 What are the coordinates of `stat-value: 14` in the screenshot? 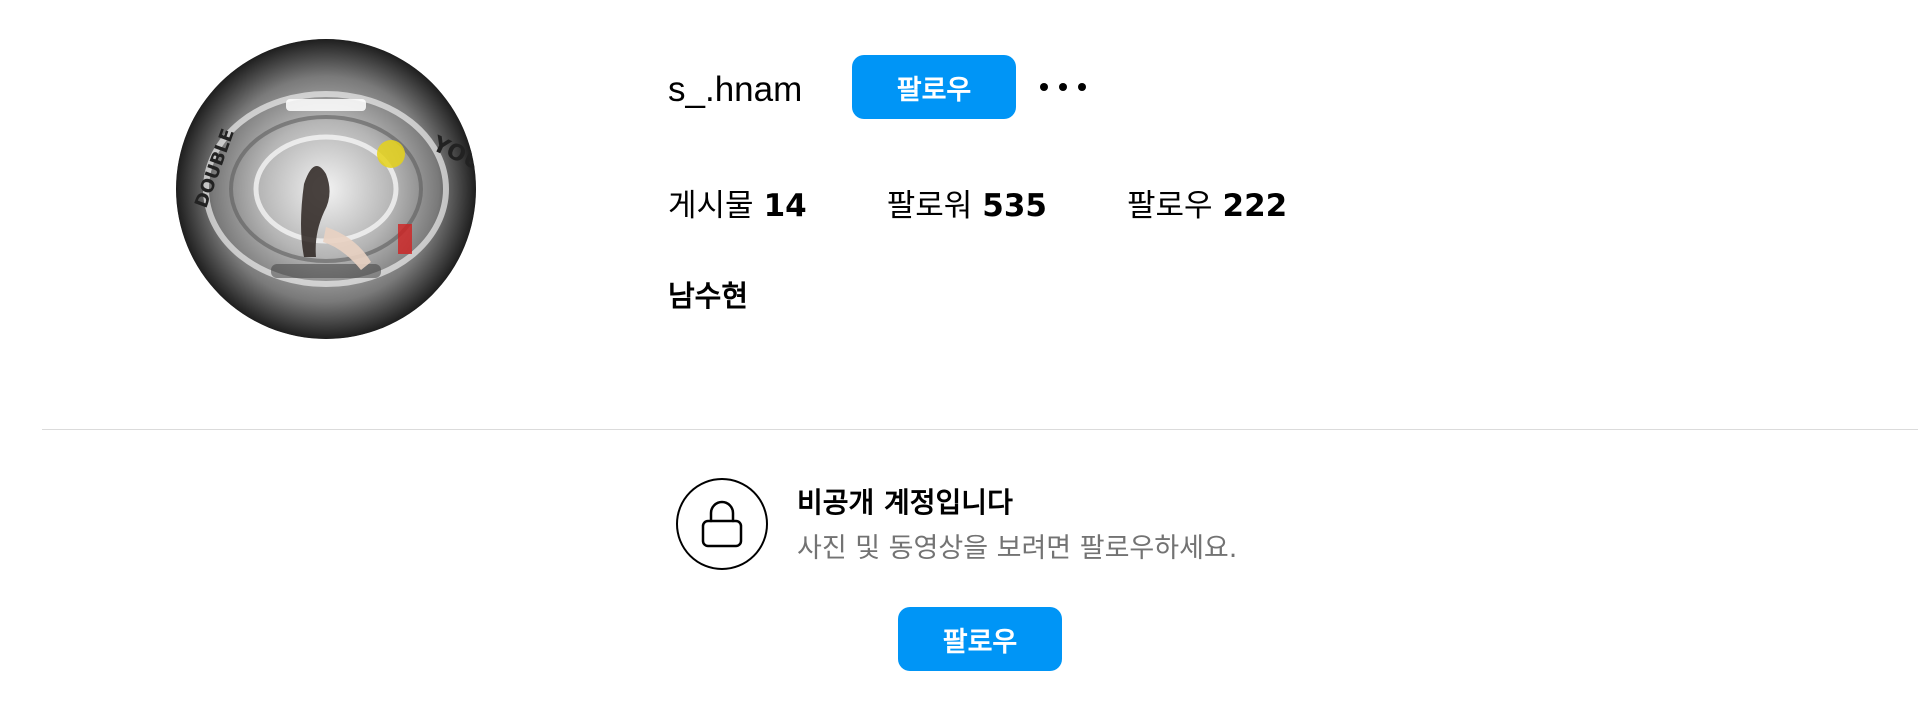 It's located at (785, 206).